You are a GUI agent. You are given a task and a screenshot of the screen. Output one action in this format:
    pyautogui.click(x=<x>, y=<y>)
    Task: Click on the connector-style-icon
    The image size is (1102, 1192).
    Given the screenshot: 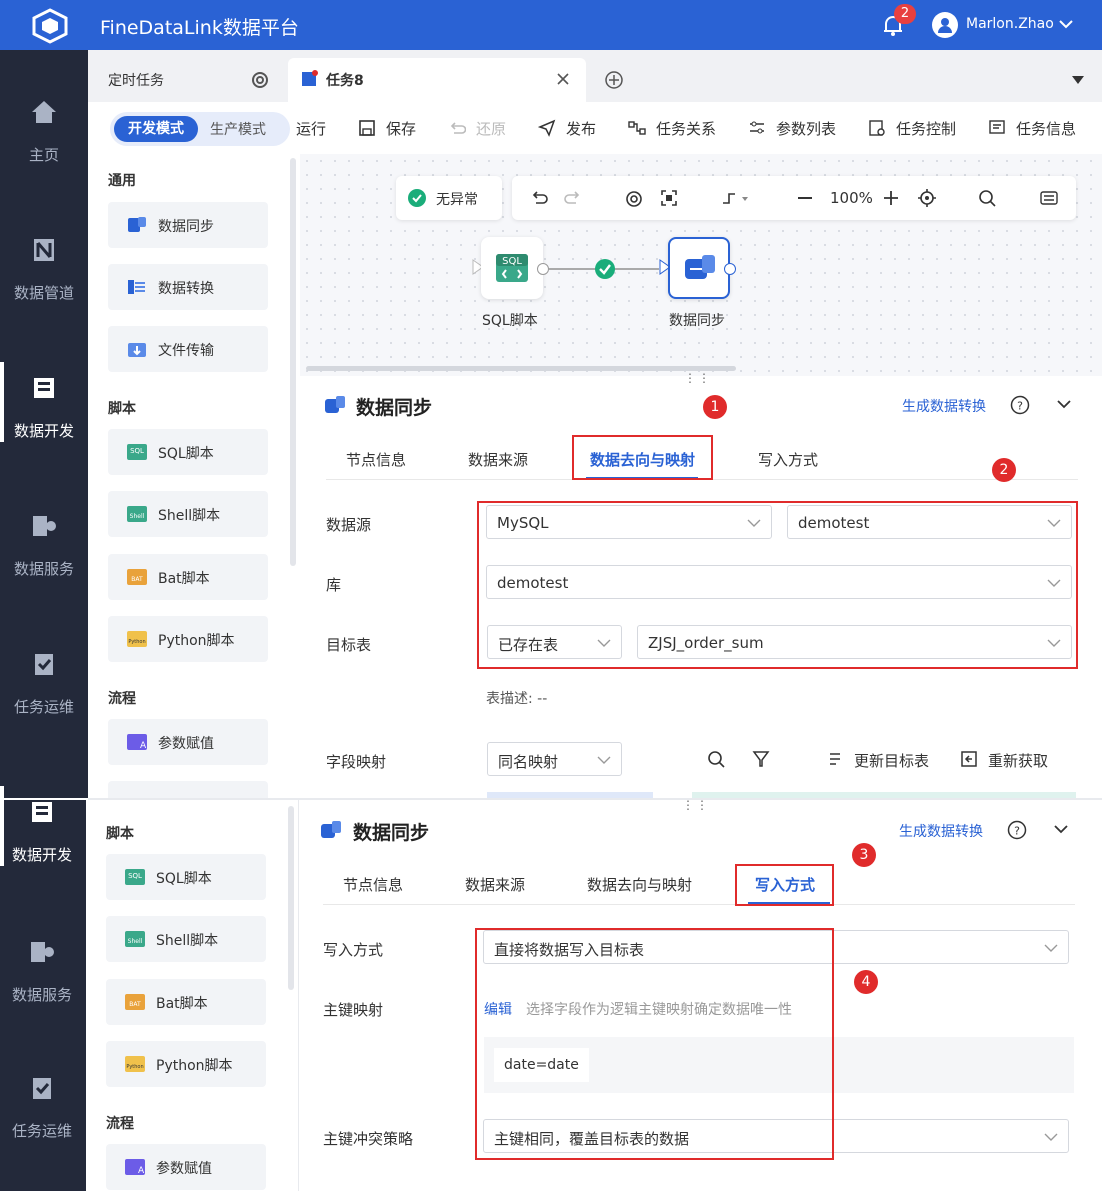 What is the action you would take?
    pyautogui.click(x=734, y=198)
    